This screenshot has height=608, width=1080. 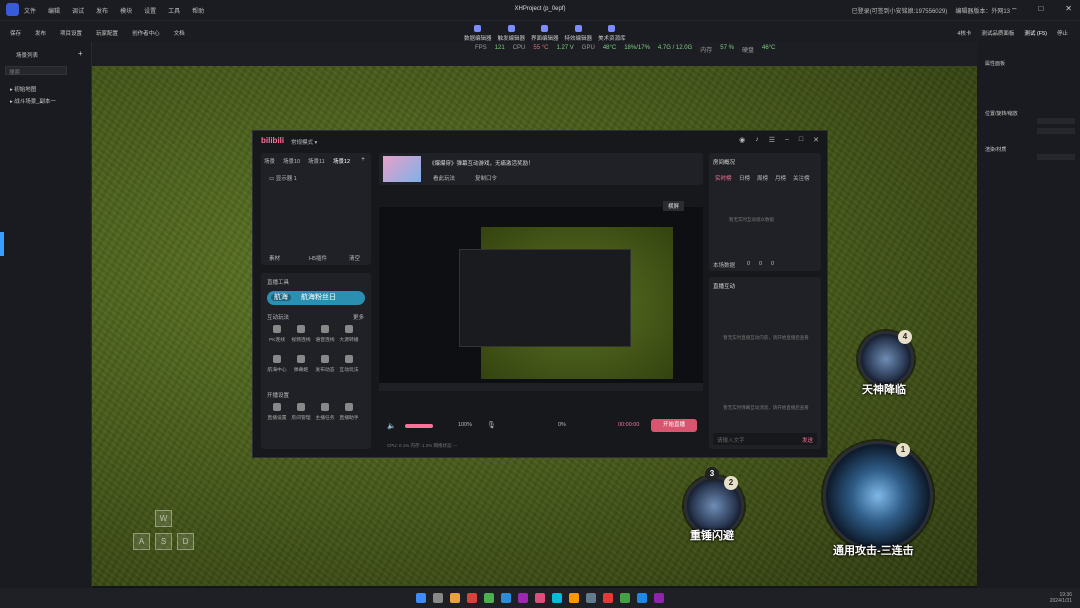 What do you see at coordinates (301, 364) in the screenshot?
I see `danmaku-tool: 弹幕姬` at bounding box center [301, 364].